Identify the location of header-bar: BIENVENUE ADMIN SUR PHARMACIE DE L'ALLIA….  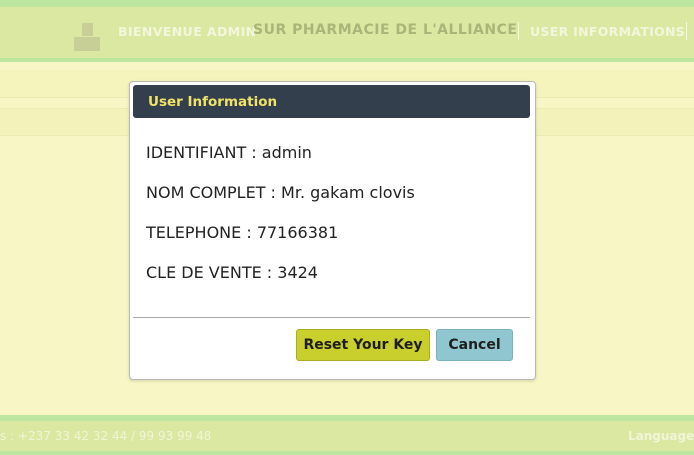
(347, 32).